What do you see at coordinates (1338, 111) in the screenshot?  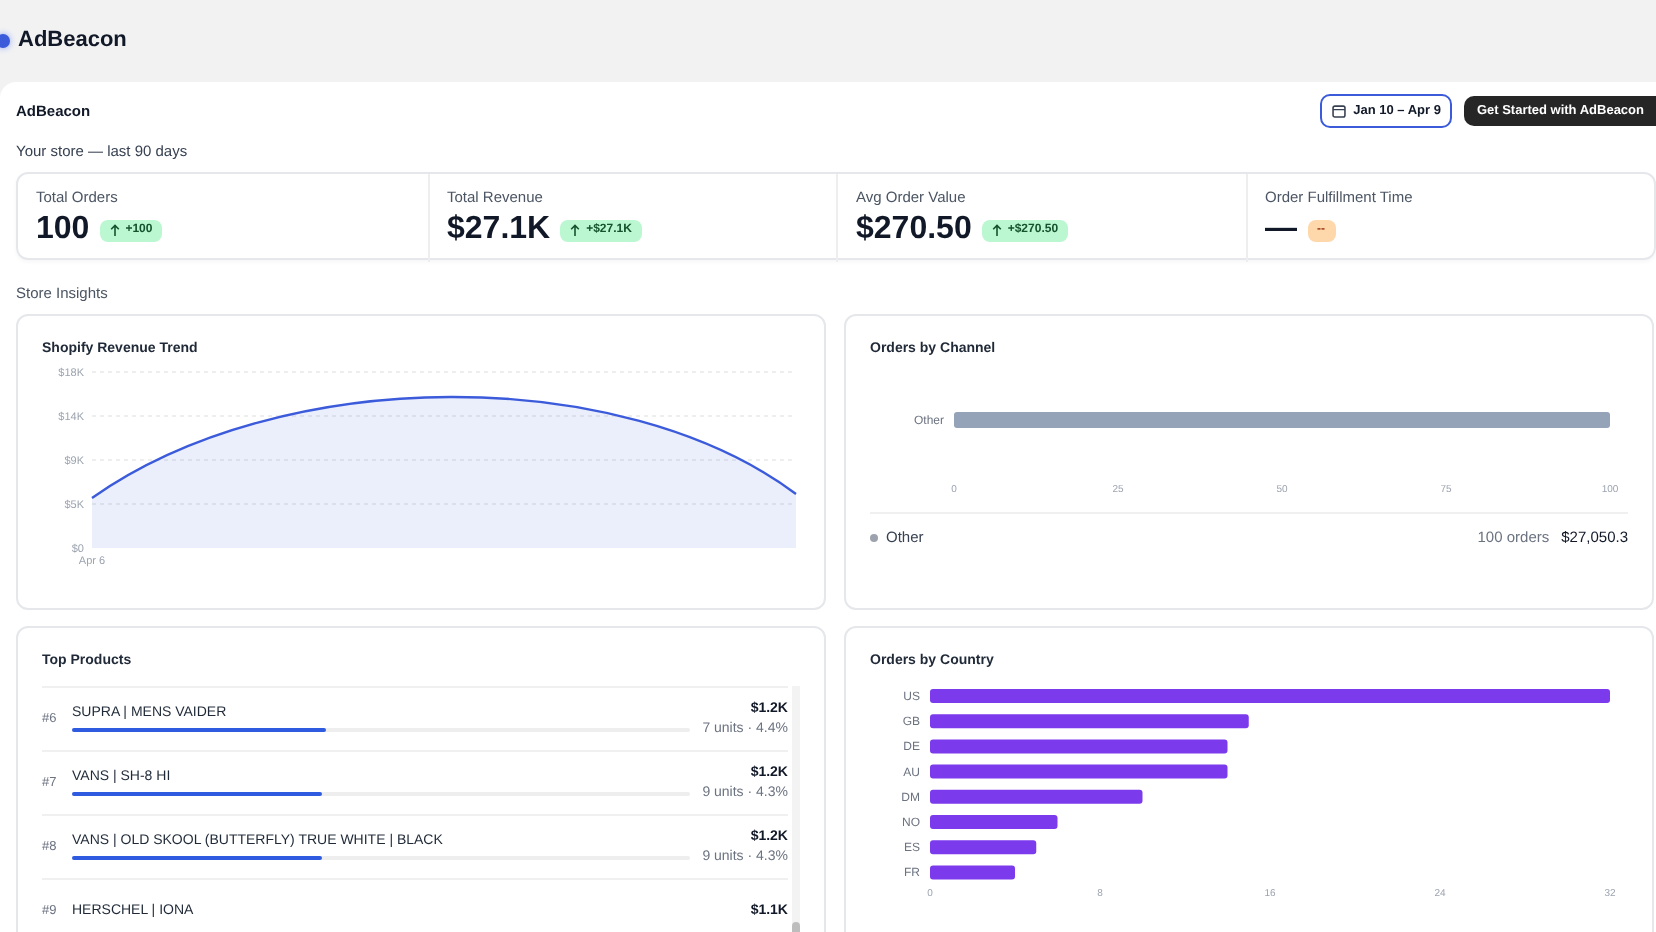 I see `calendar-icon` at bounding box center [1338, 111].